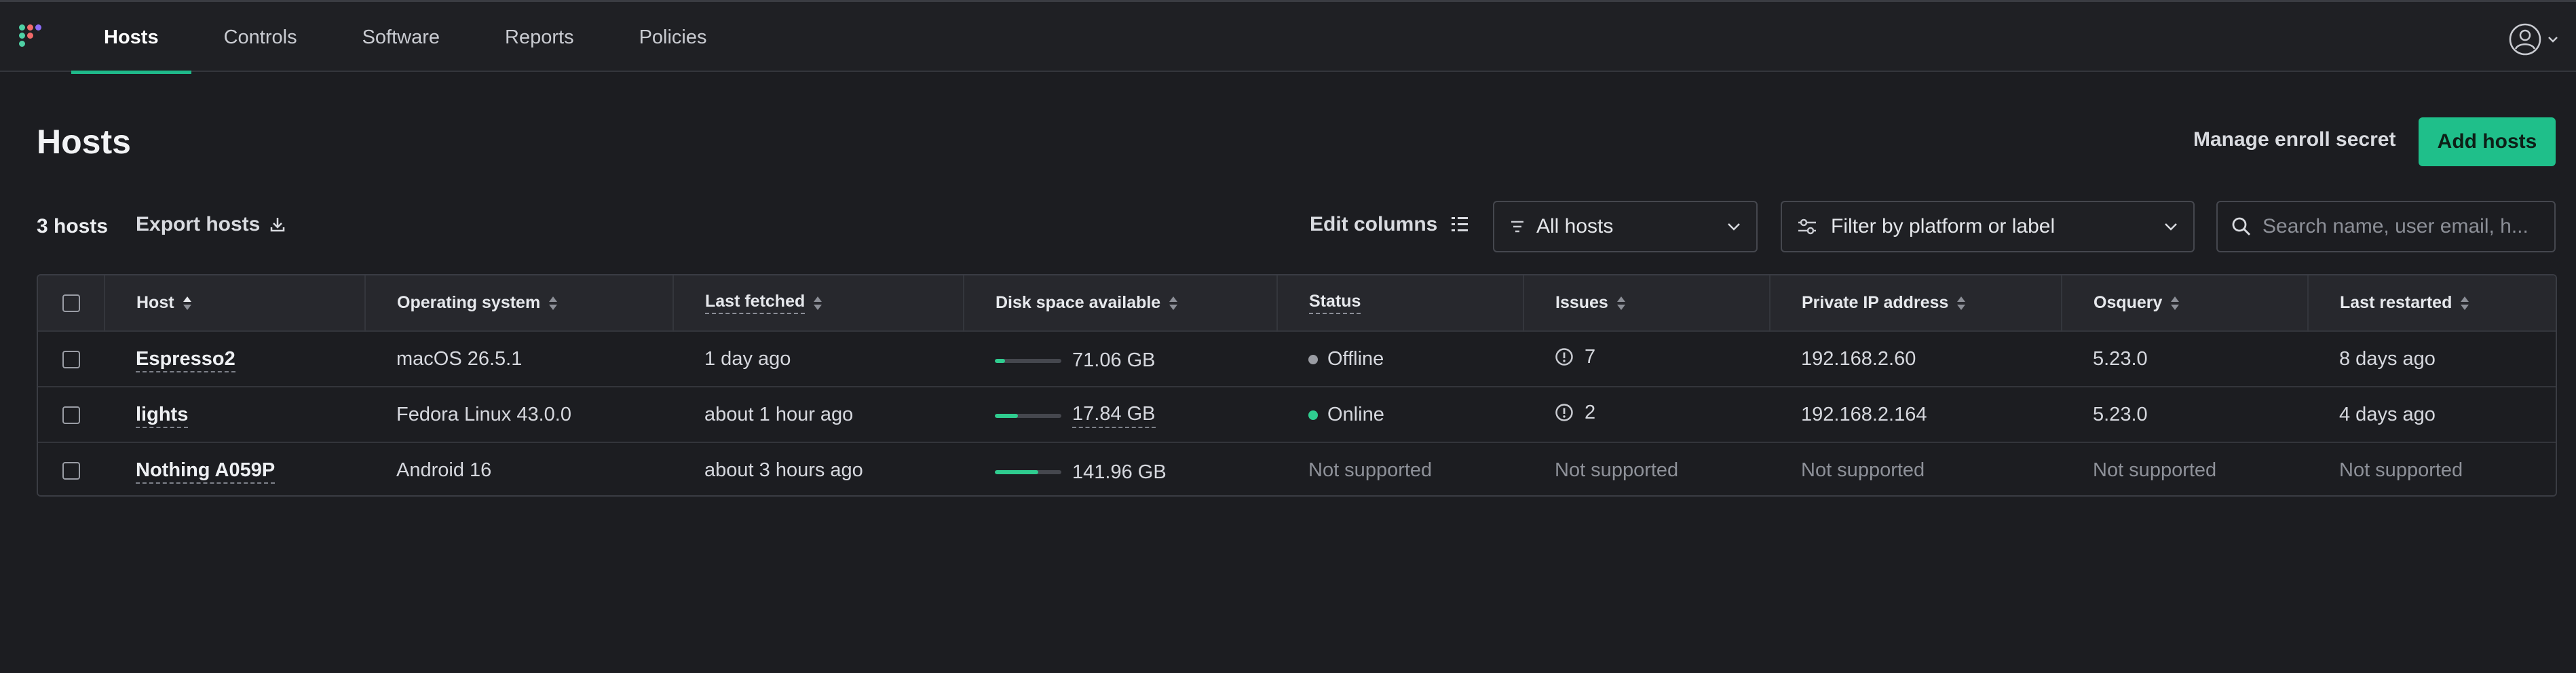  I want to click on host-cell: lights, so click(235, 415).